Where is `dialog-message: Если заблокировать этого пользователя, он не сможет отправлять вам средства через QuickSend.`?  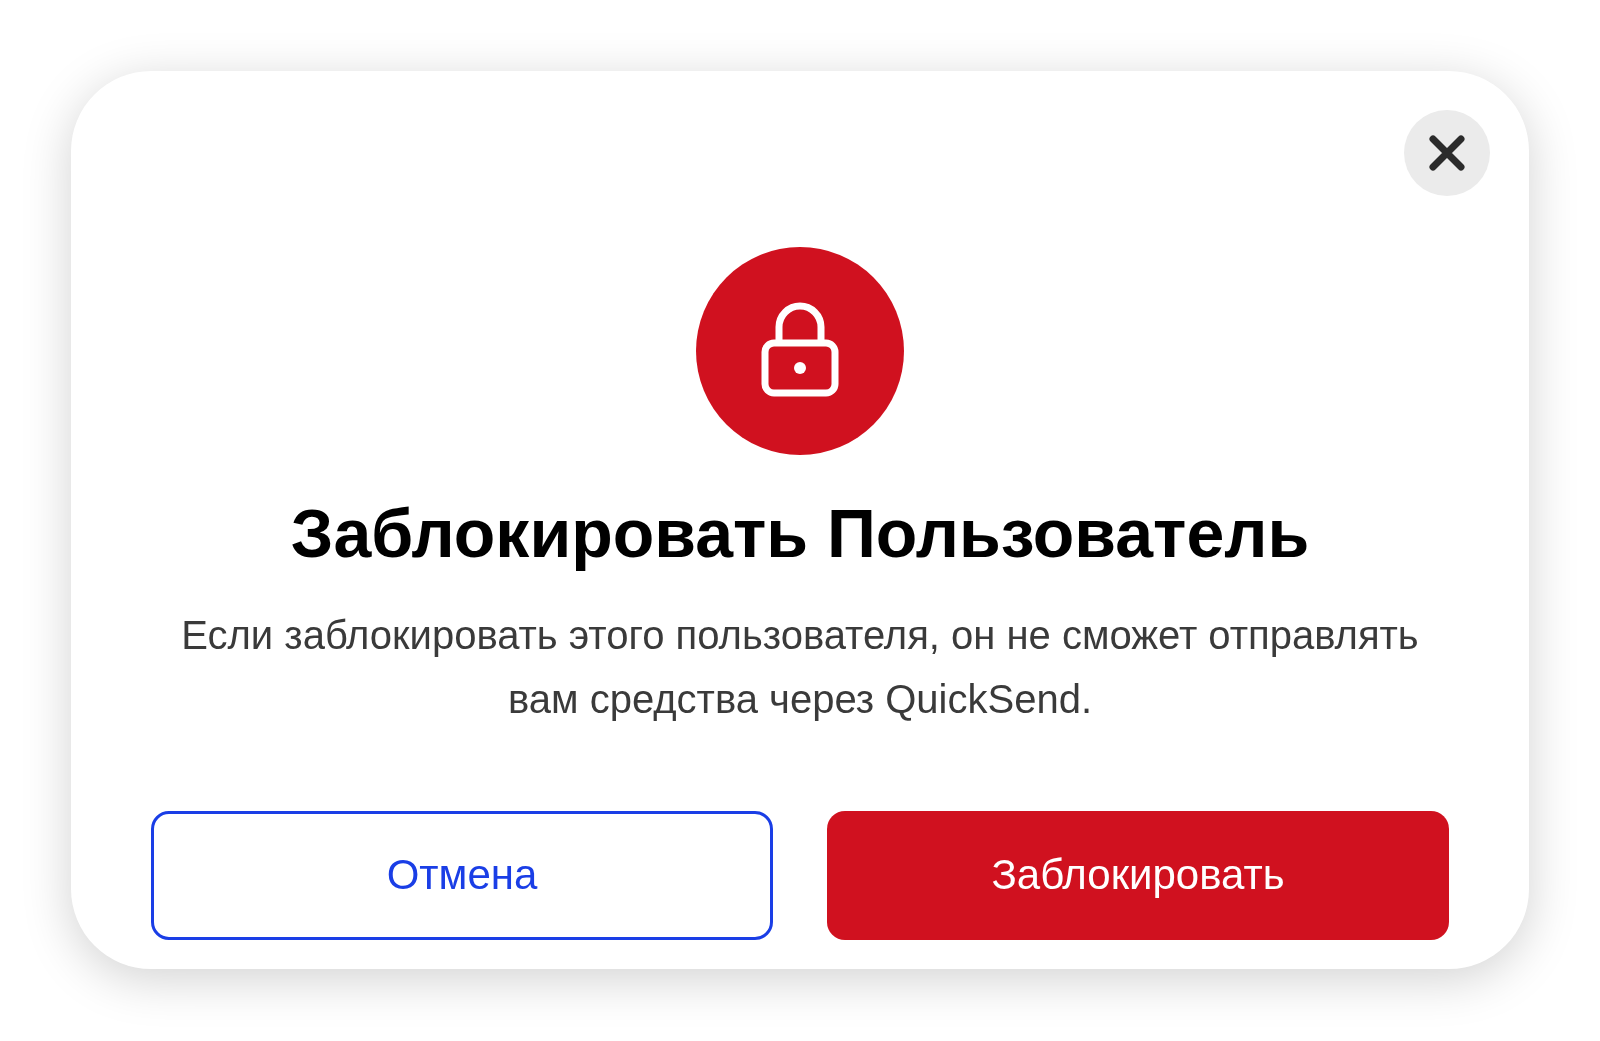 dialog-message: Если заблокировать этого пользователя, он не сможет отправлять вам средства через QuickSend. is located at coordinates (800, 667).